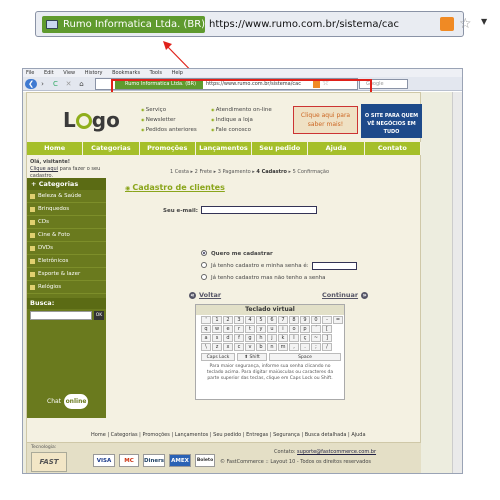 The image size is (500, 500). I want to click on keyboard-key: r, so click(239, 329).